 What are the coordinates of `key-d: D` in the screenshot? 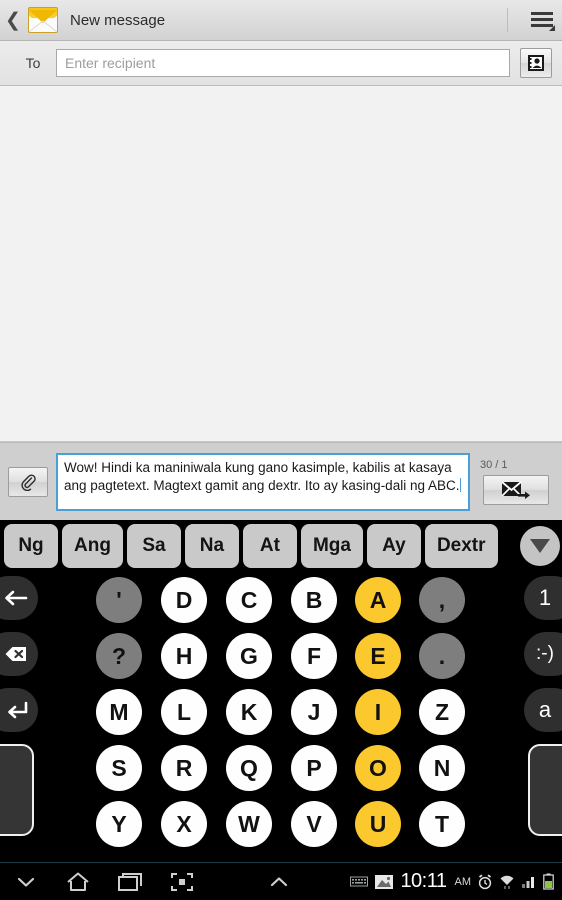 It's located at (184, 600).